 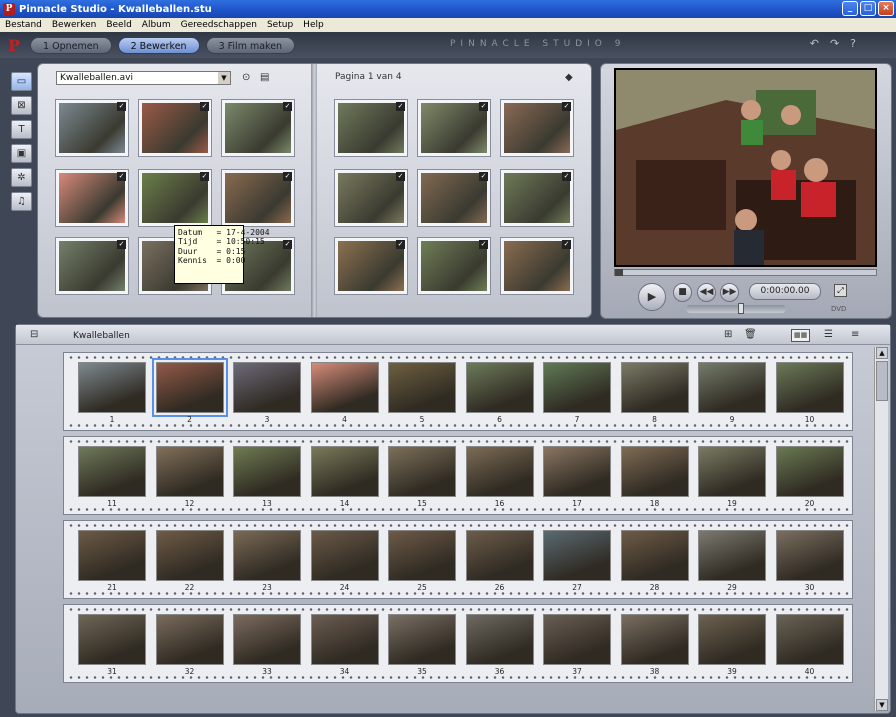 I want to click on storyboard-mode-icon: ▦▦, so click(x=801, y=335).